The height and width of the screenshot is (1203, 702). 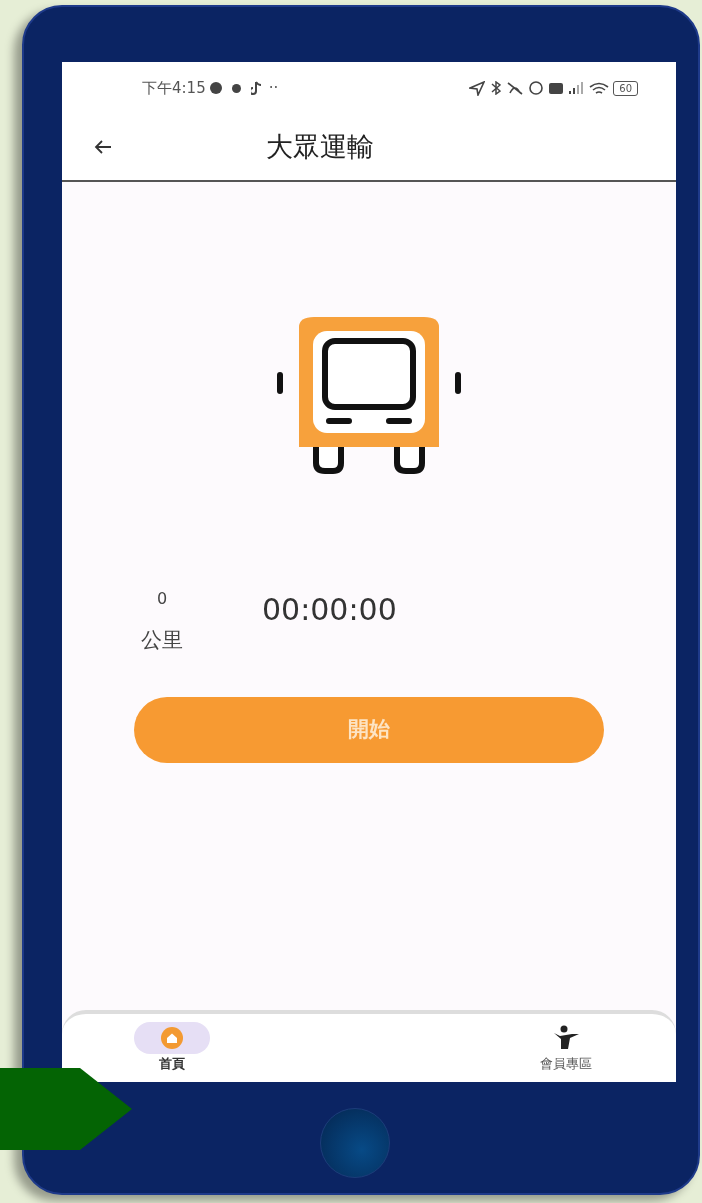 What do you see at coordinates (625, 88) in the screenshot?
I see `battery-indicator: 60` at bounding box center [625, 88].